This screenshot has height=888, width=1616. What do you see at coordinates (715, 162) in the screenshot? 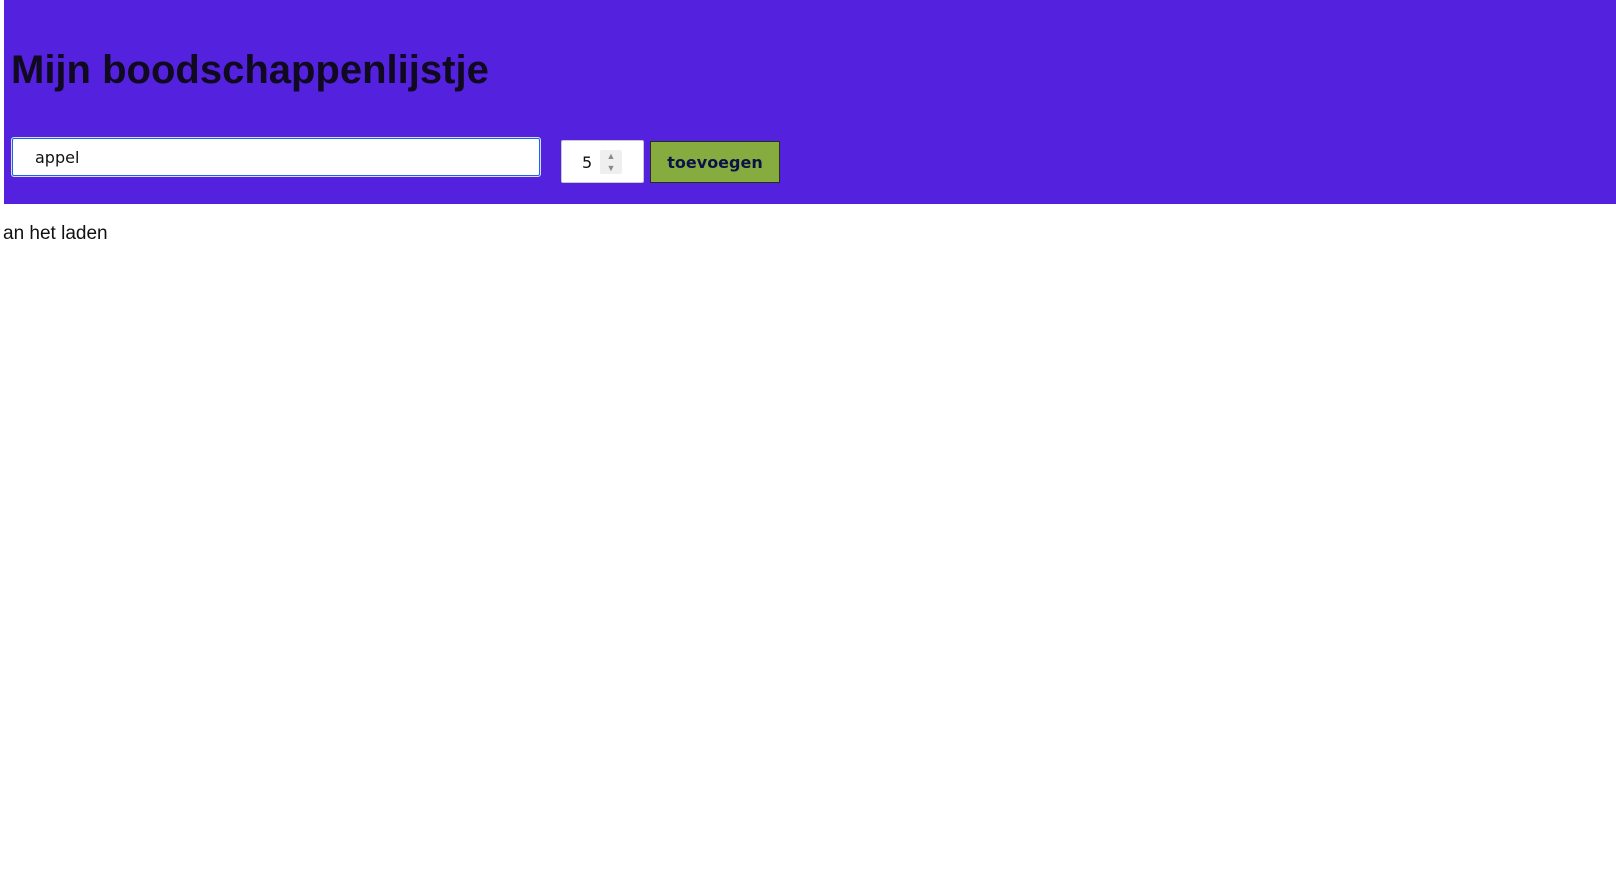
I see `add-button: toevoegen` at bounding box center [715, 162].